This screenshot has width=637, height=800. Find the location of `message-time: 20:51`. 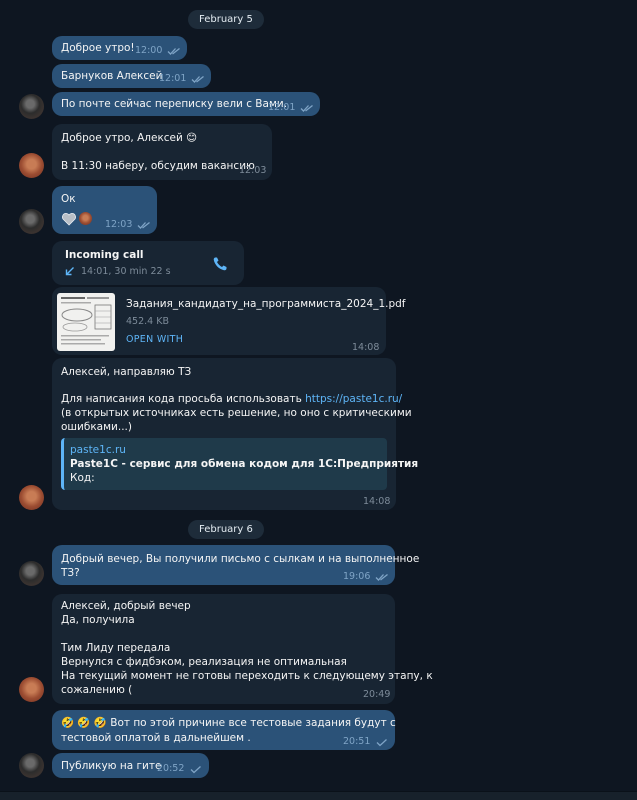

message-time: 20:51 is located at coordinates (357, 741).